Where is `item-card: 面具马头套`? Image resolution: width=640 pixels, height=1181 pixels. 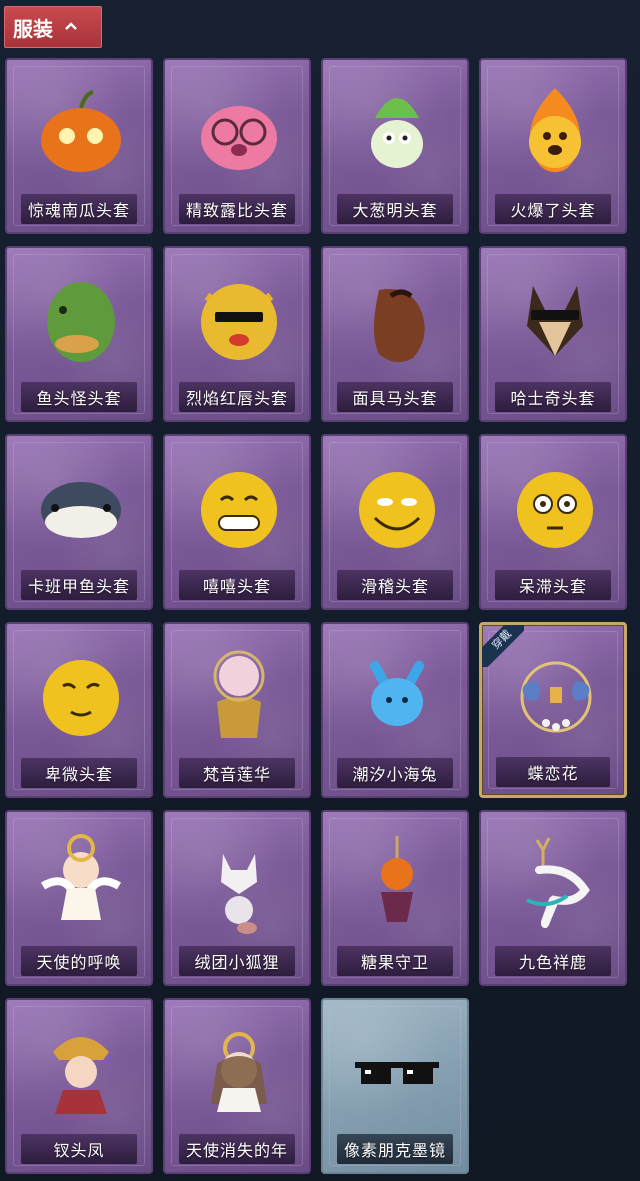 item-card: 面具马头套 is located at coordinates (395, 334).